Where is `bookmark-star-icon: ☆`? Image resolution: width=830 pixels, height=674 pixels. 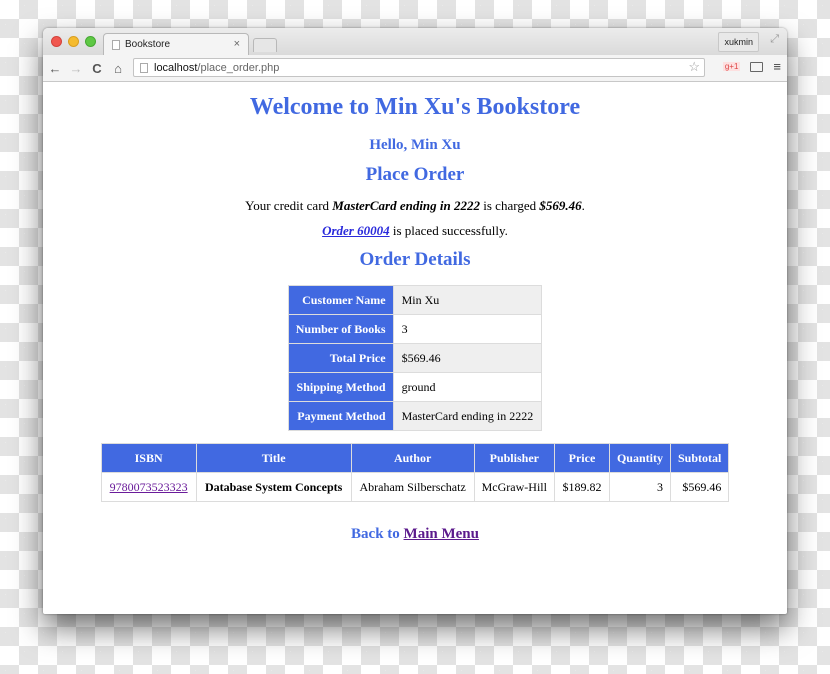
bookmark-star-icon: ☆ is located at coordinates (694, 67).